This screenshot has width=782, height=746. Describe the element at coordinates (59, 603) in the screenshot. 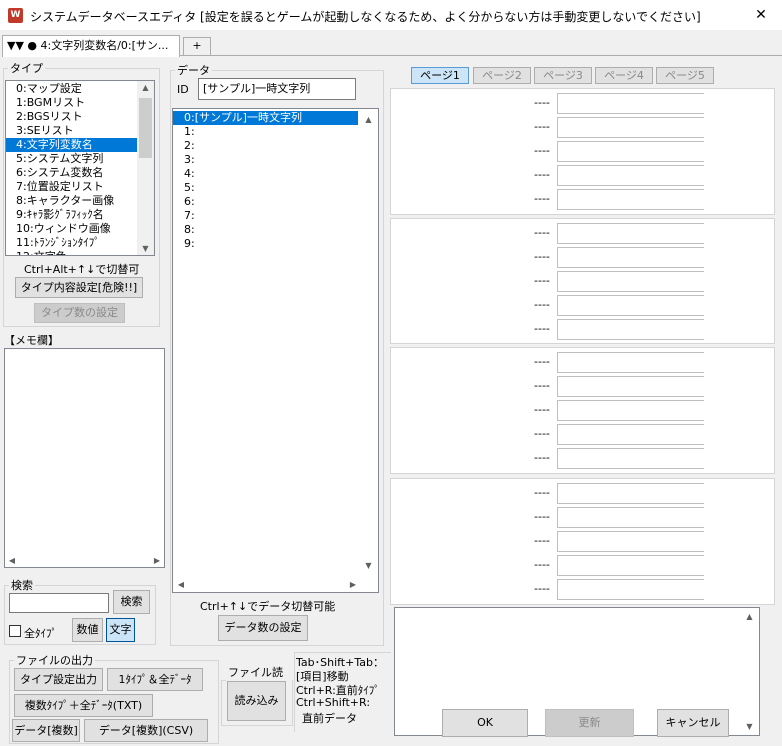

I see `search-input` at that location.